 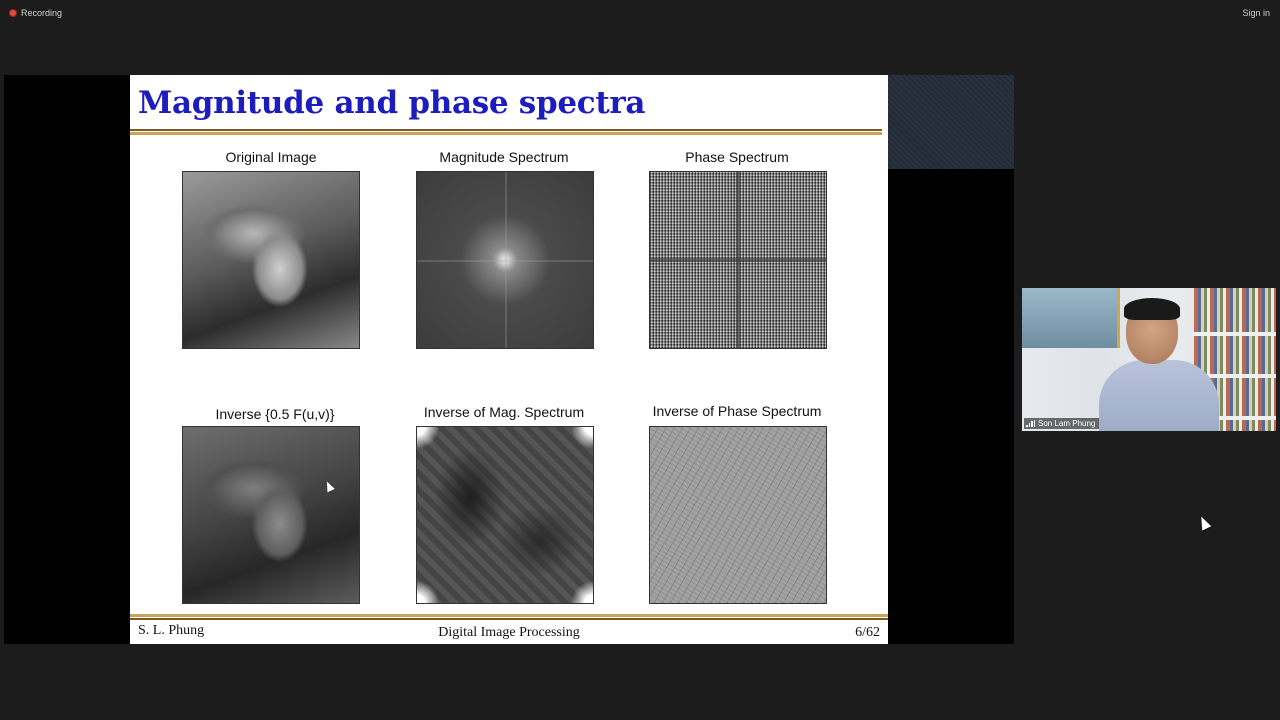 I want to click on caption-original-image: Original Image, so click(x=271, y=157).